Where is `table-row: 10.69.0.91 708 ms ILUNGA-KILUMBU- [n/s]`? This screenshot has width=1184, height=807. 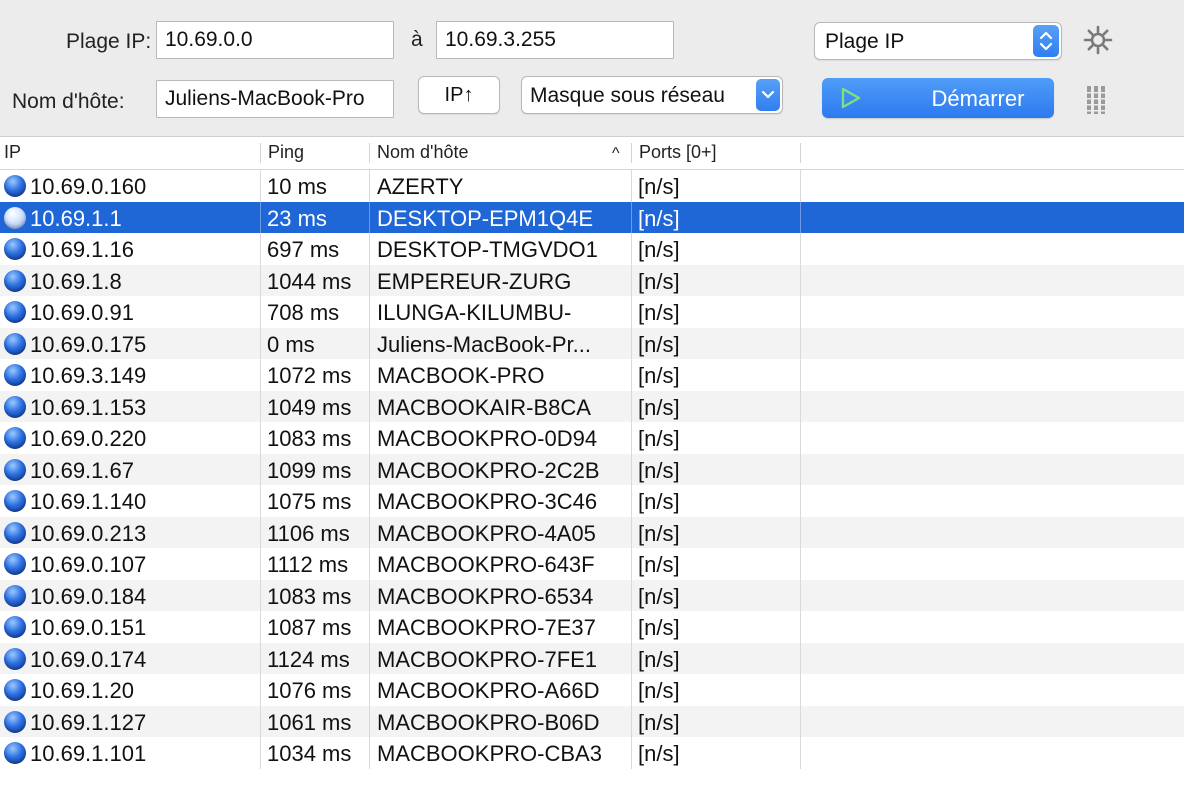 table-row: 10.69.0.91 708 ms ILUNGA-KILUMBU- [n/s] is located at coordinates (592, 312).